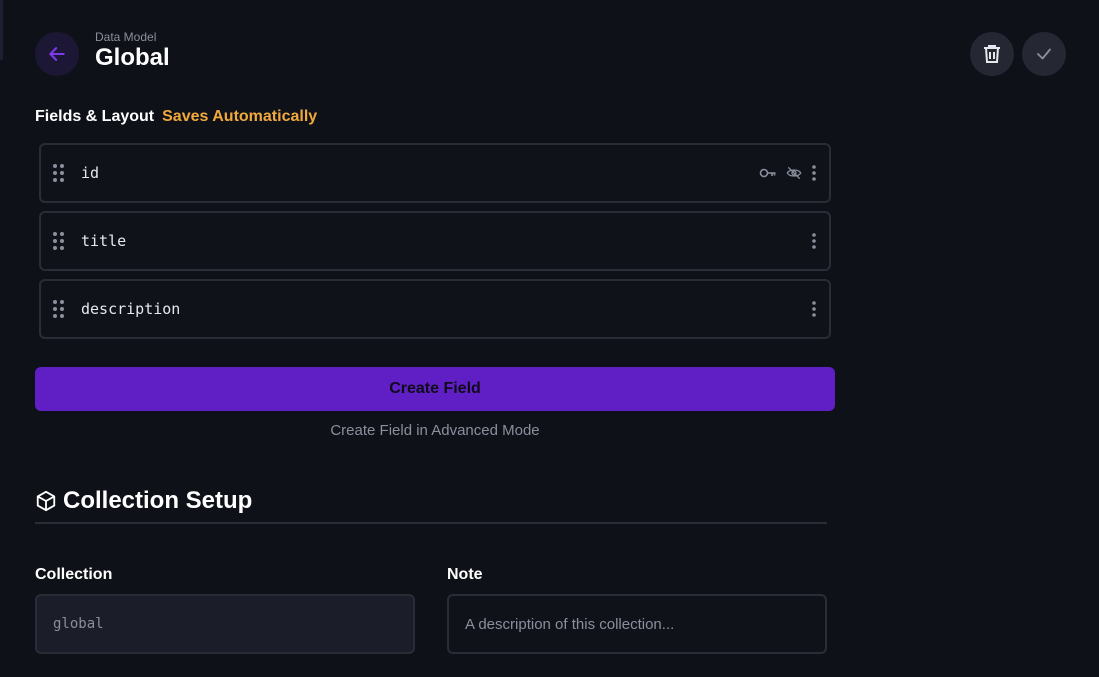  What do you see at coordinates (132, 37) in the screenshot?
I see `breadcrumb: Data Model` at bounding box center [132, 37].